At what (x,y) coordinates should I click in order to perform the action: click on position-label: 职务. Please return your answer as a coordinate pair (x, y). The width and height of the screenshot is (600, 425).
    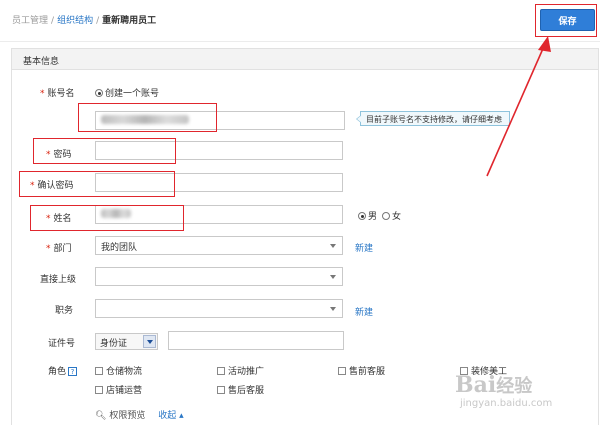
    Looking at the image, I should click on (64, 311).